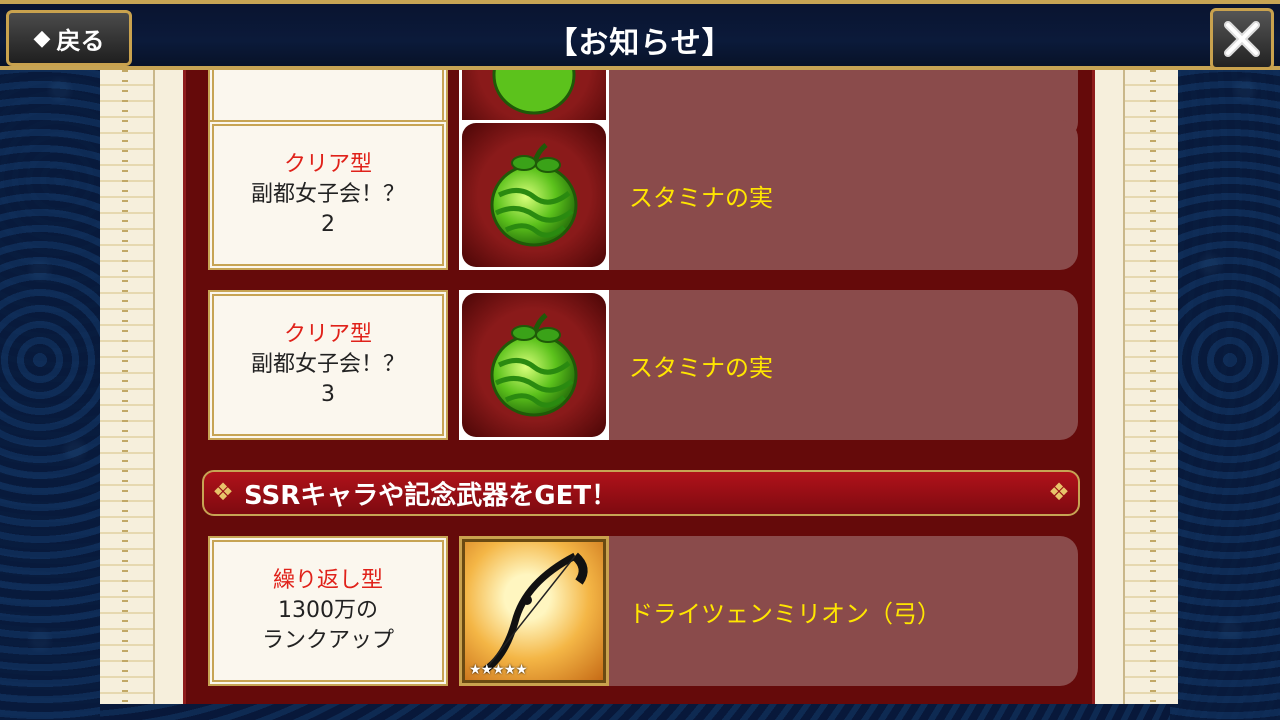 The image size is (1280, 720). What do you see at coordinates (431, 495) in the screenshot?
I see `section-title: SSRキャラや記念武器をGET！` at bounding box center [431, 495].